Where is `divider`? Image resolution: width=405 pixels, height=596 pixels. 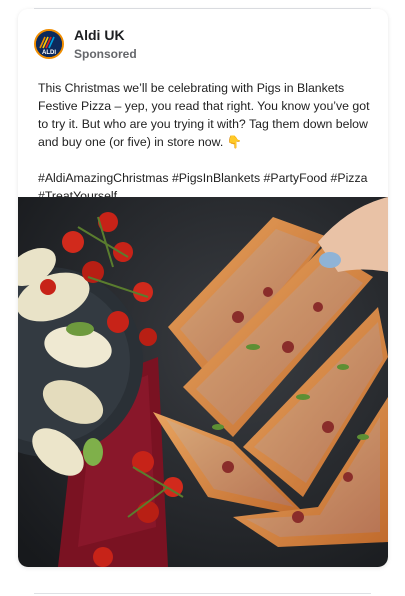
divider is located at coordinates (202, 593).